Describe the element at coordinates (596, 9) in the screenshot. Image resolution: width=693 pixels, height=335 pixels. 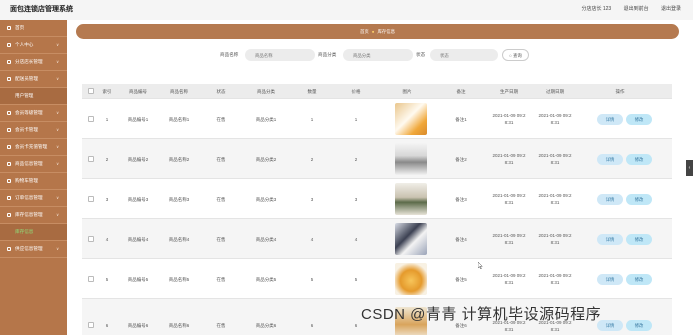
I see `current-user-label: 分店店长 123` at that location.